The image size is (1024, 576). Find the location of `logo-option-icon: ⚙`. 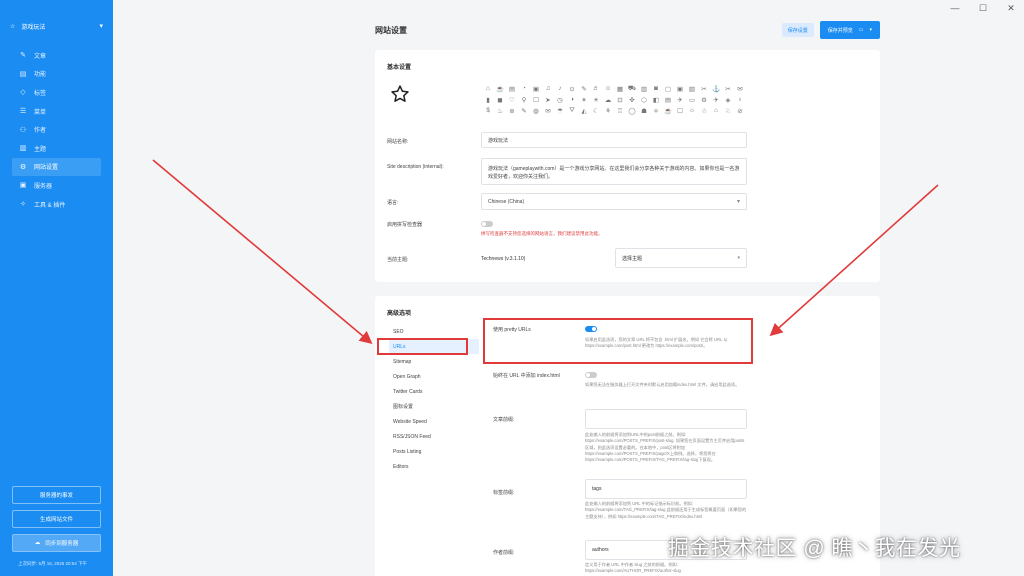

logo-option-icon: ⚙ is located at coordinates (704, 99).